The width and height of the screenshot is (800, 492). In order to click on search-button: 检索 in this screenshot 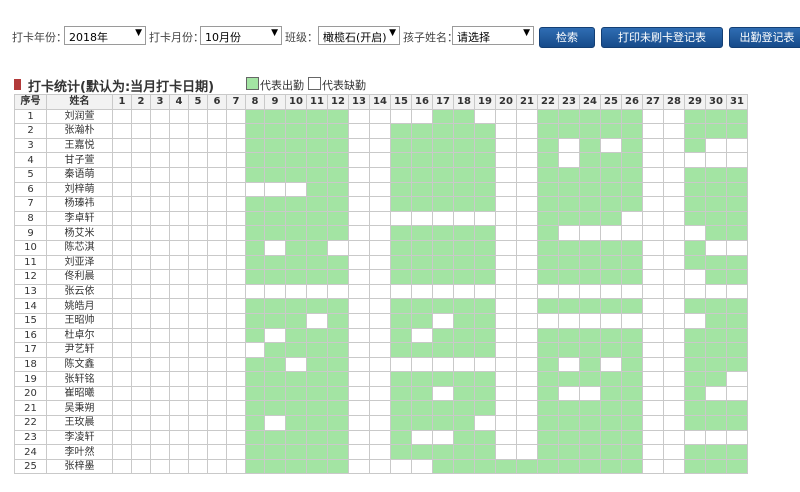, I will do `click(567, 37)`.